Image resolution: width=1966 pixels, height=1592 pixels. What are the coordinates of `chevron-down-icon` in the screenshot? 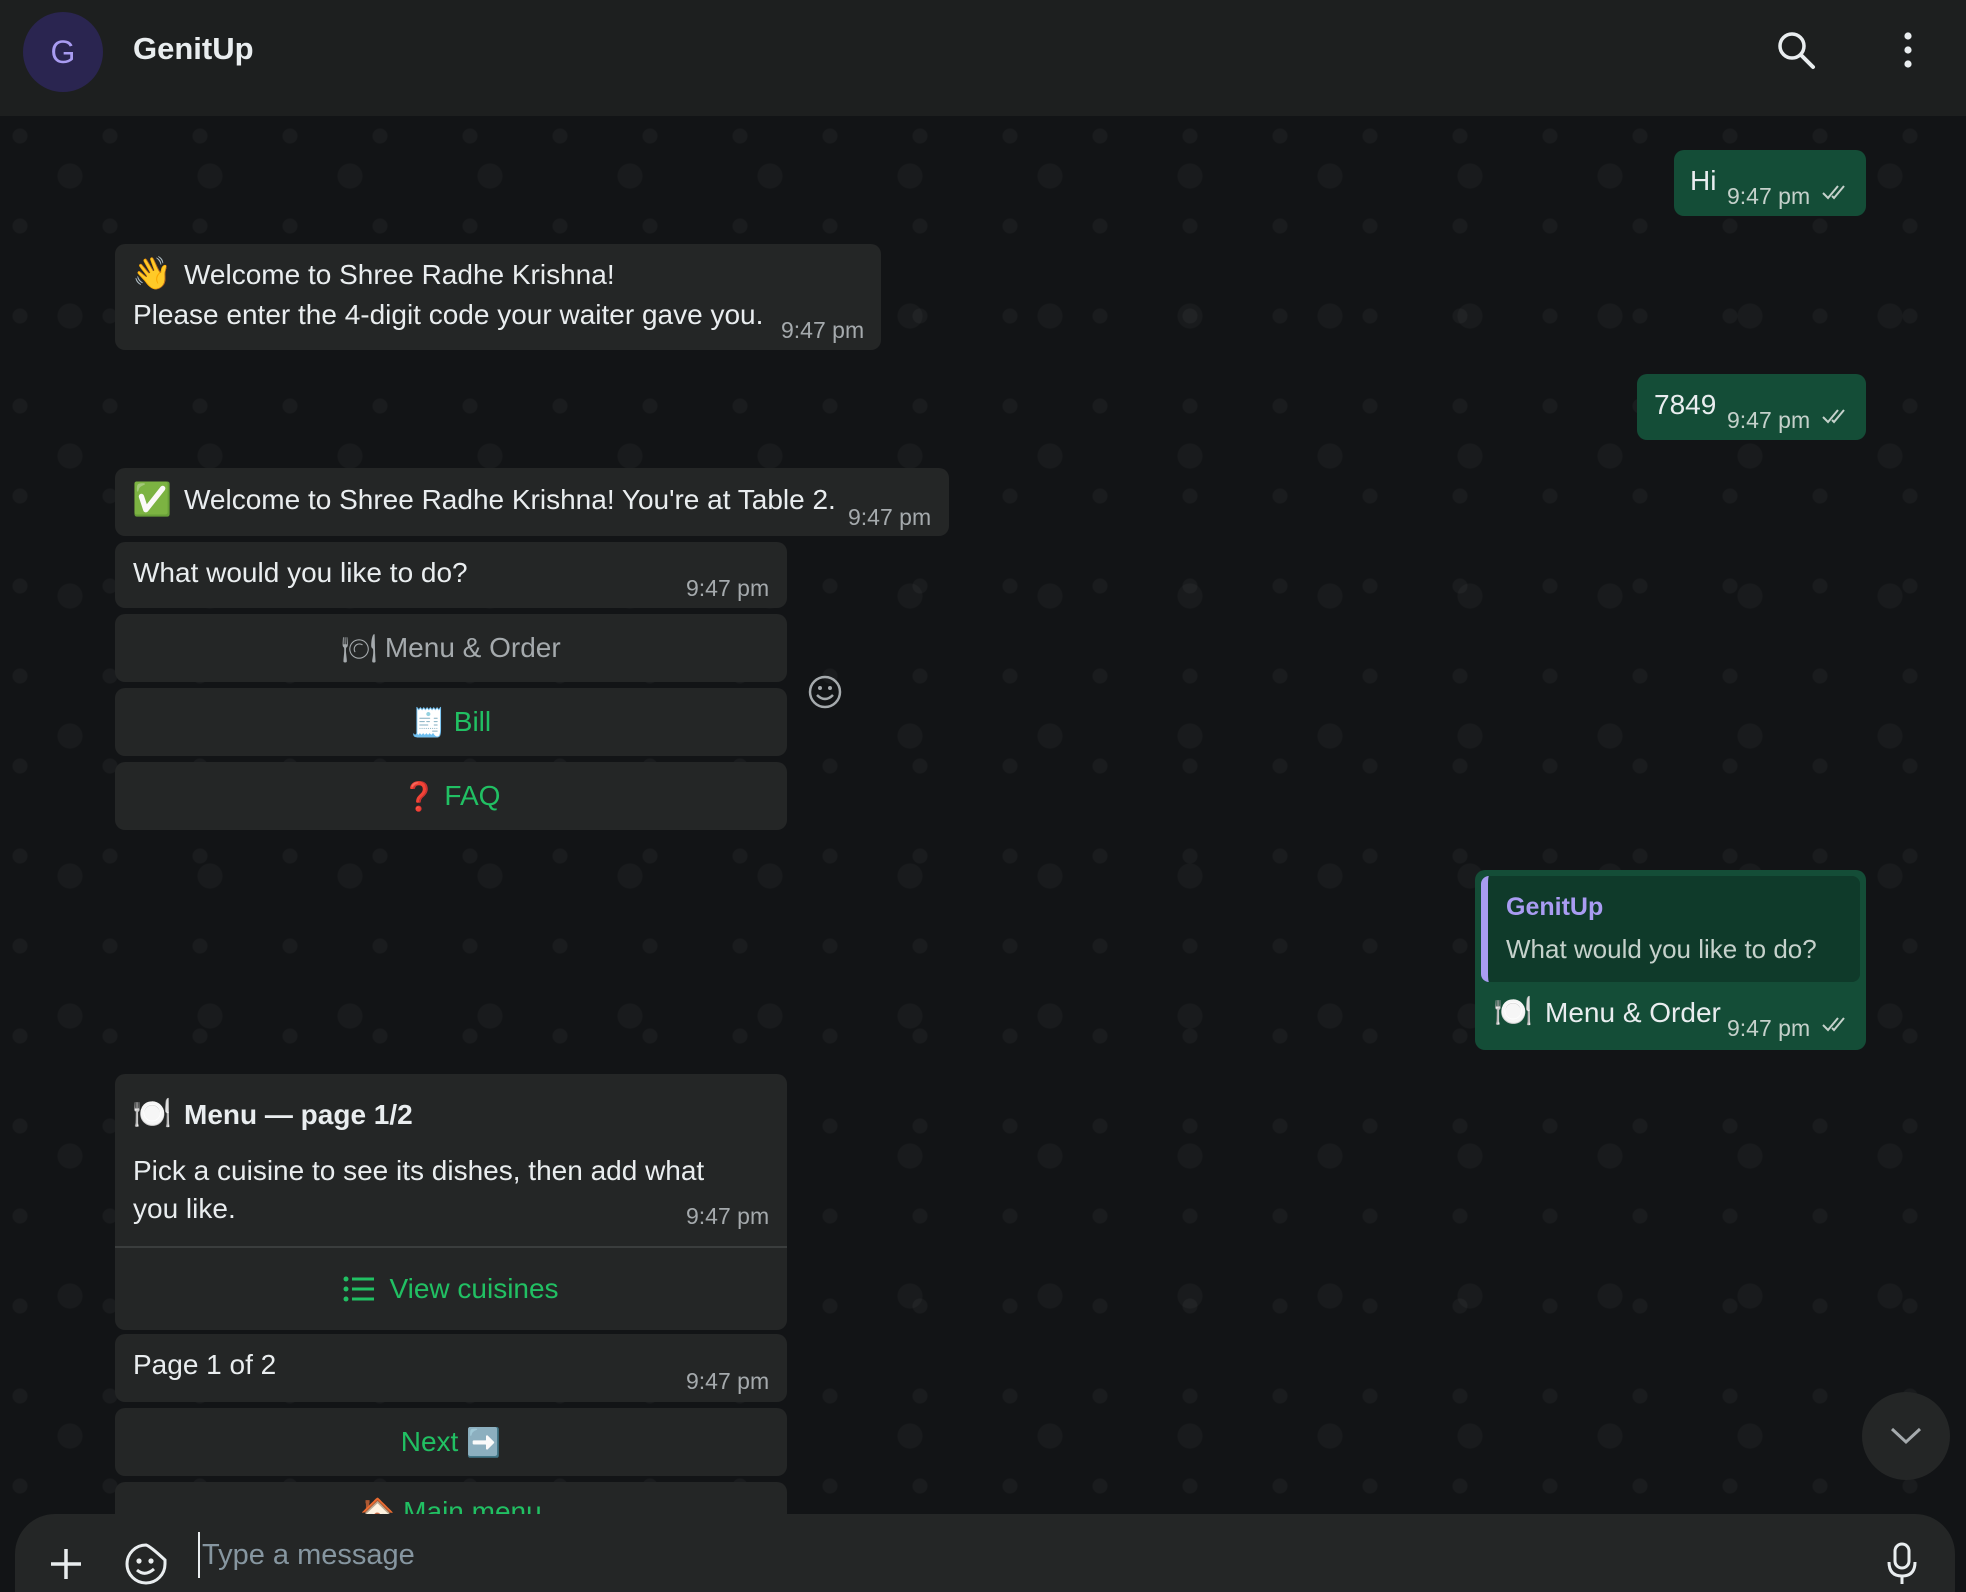 It's located at (1906, 1436).